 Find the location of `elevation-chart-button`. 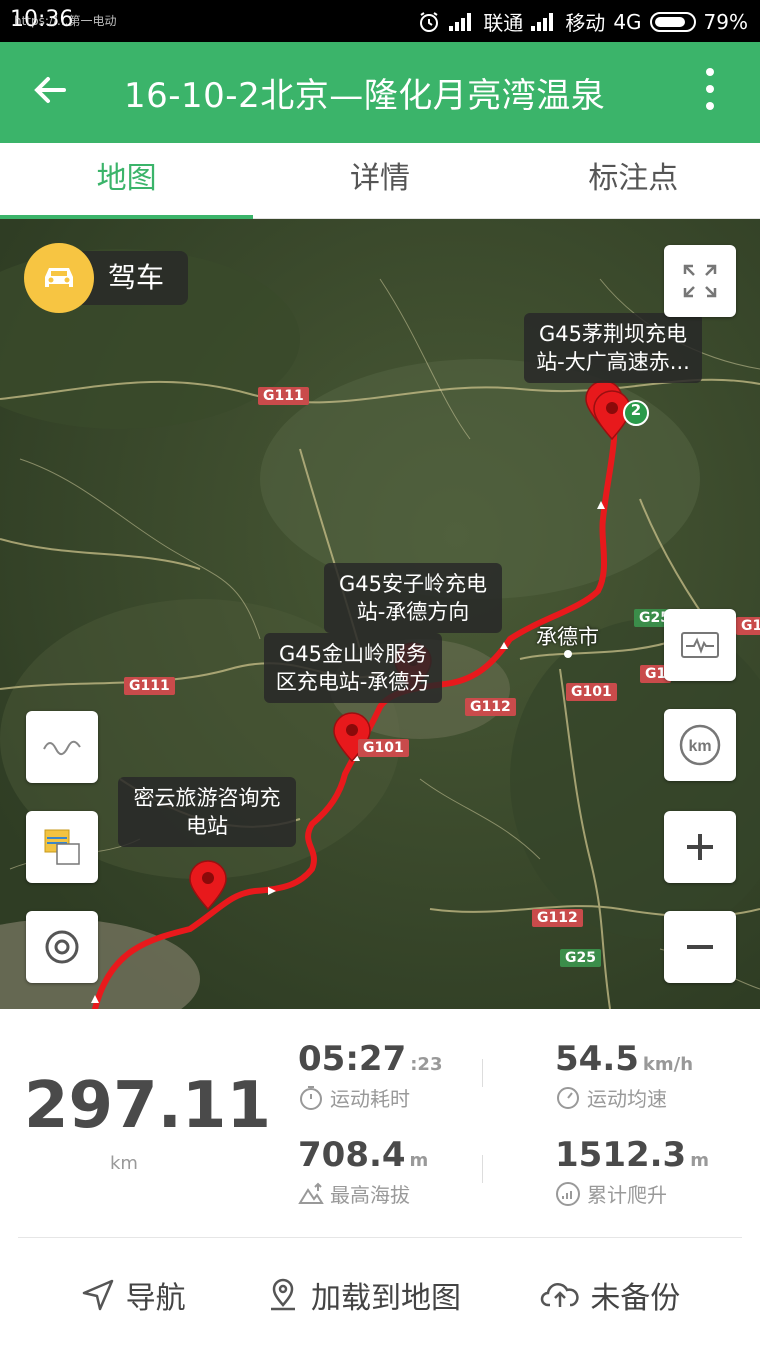

elevation-chart-button is located at coordinates (700, 645).